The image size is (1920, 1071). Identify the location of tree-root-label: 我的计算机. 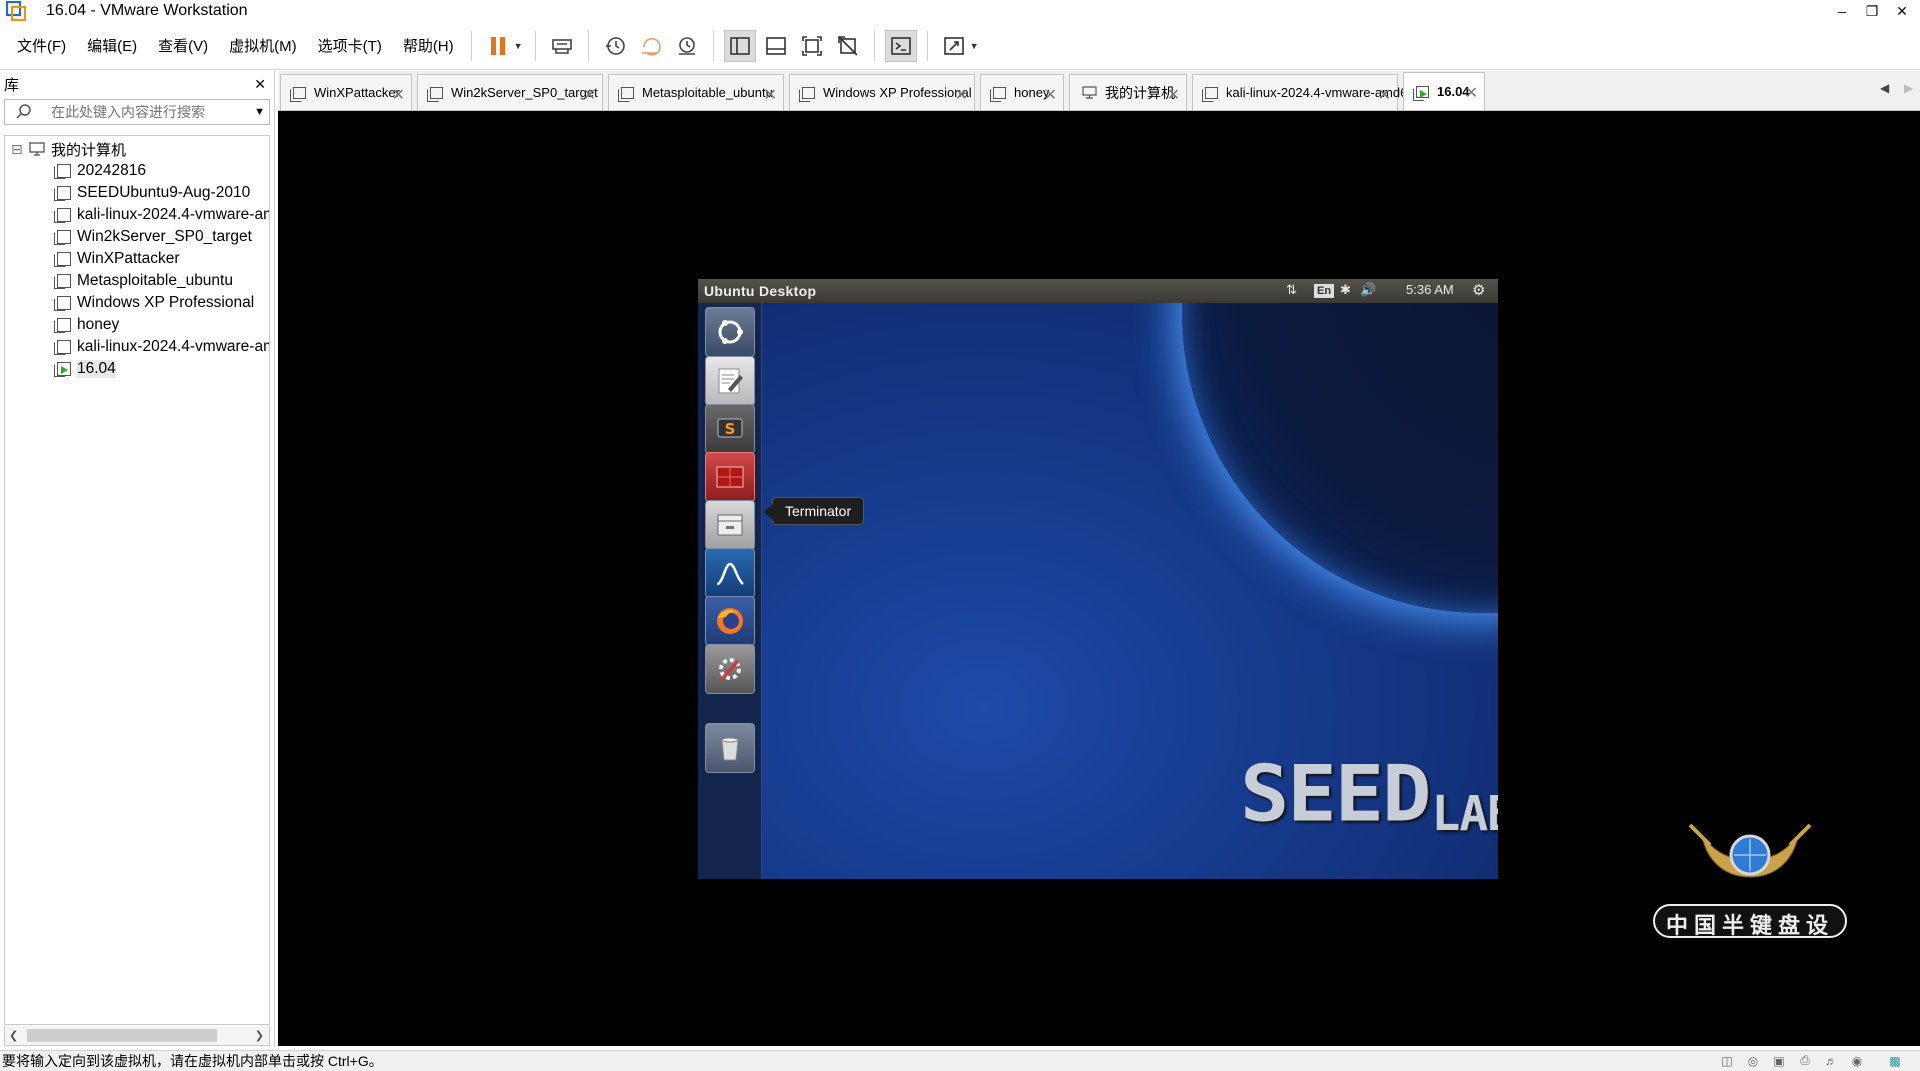
(89, 150).